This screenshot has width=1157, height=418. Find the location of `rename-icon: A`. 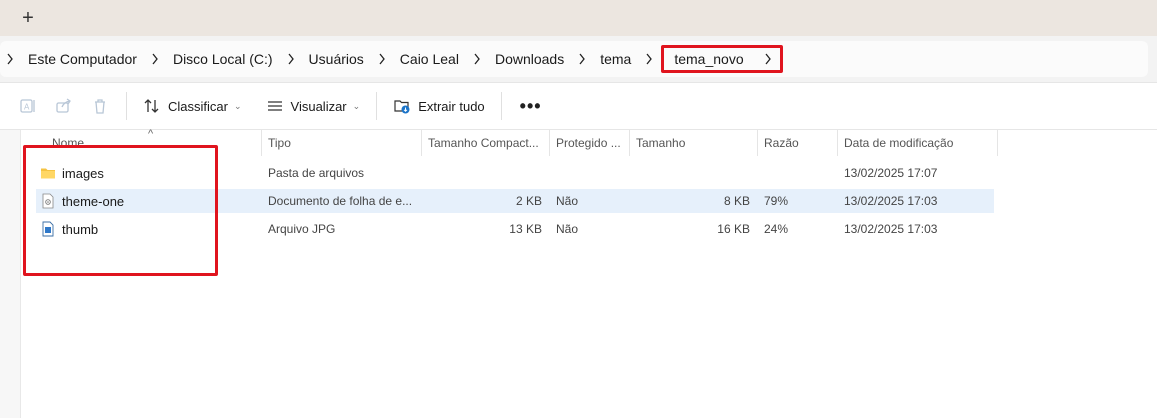

rename-icon: A is located at coordinates (28, 106).